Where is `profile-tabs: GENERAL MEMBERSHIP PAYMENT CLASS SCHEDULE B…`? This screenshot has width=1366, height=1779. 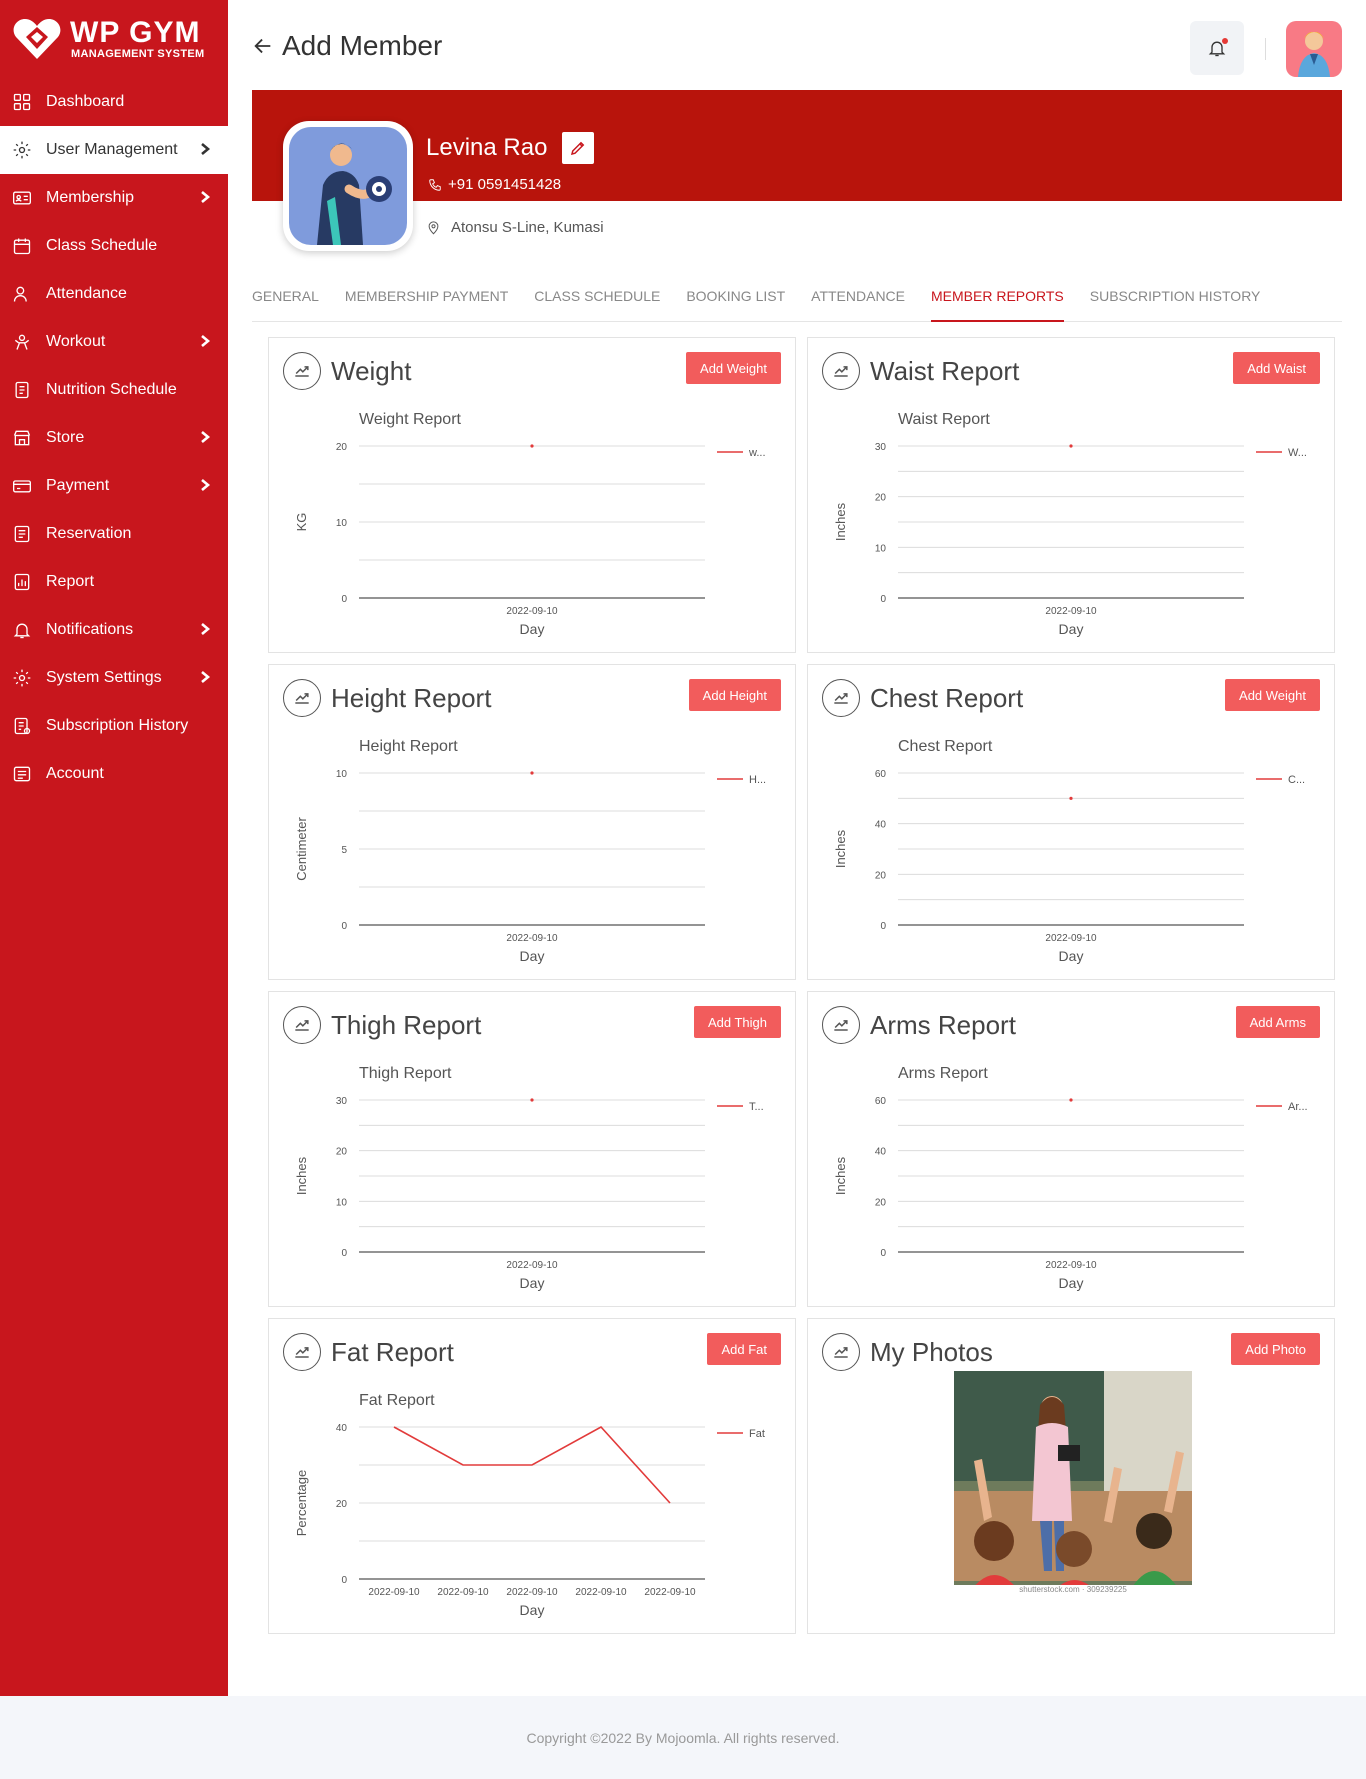
profile-tabs: GENERAL MEMBERSHIP PAYMENT CLASS SCHEDULE B… is located at coordinates (797, 302).